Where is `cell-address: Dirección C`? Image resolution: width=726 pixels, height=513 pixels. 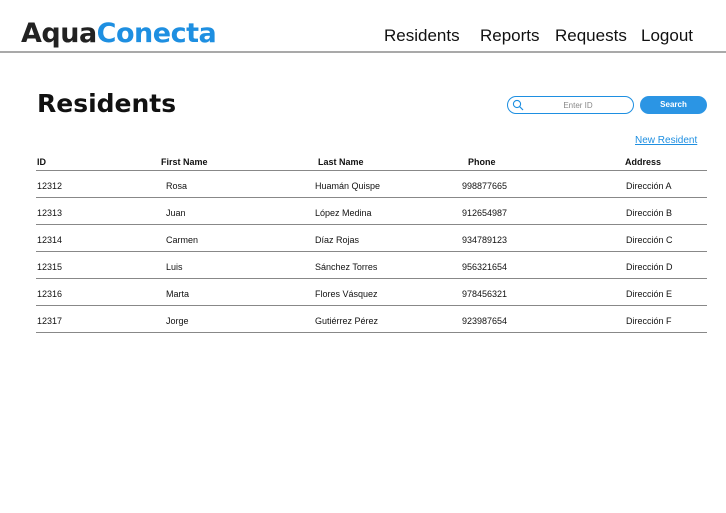
cell-address: Dirección C is located at coordinates (649, 240).